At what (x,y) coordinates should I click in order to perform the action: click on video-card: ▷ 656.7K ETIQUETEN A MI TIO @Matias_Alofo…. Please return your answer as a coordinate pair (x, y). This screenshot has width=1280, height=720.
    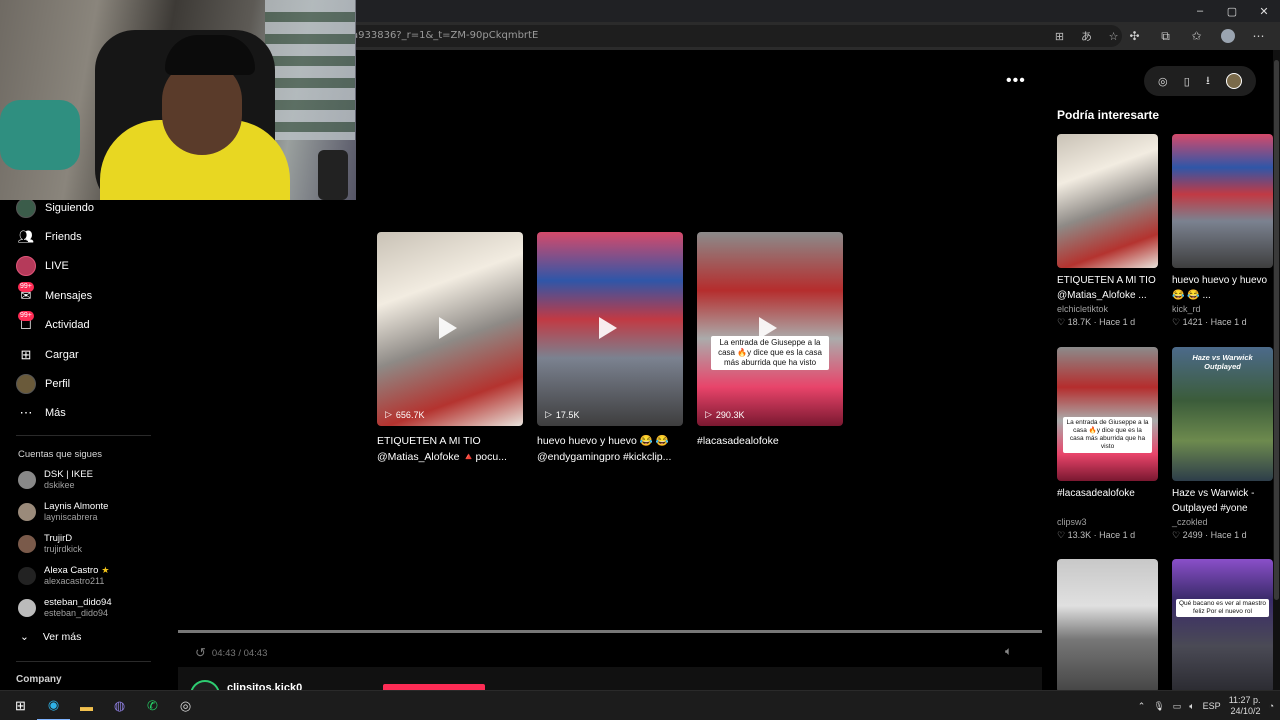
    Looking at the image, I should click on (450, 348).